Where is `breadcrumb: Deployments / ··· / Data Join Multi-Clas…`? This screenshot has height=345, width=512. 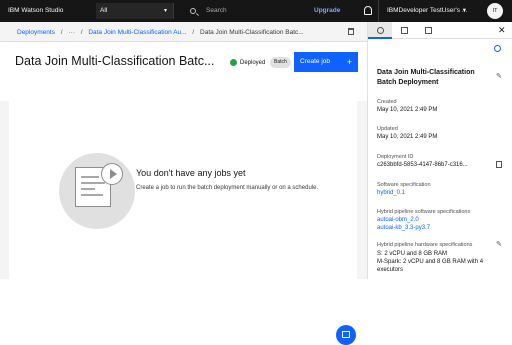
breadcrumb: Deployments / ··· / Data Join Multi-Clas… is located at coordinates (162, 33).